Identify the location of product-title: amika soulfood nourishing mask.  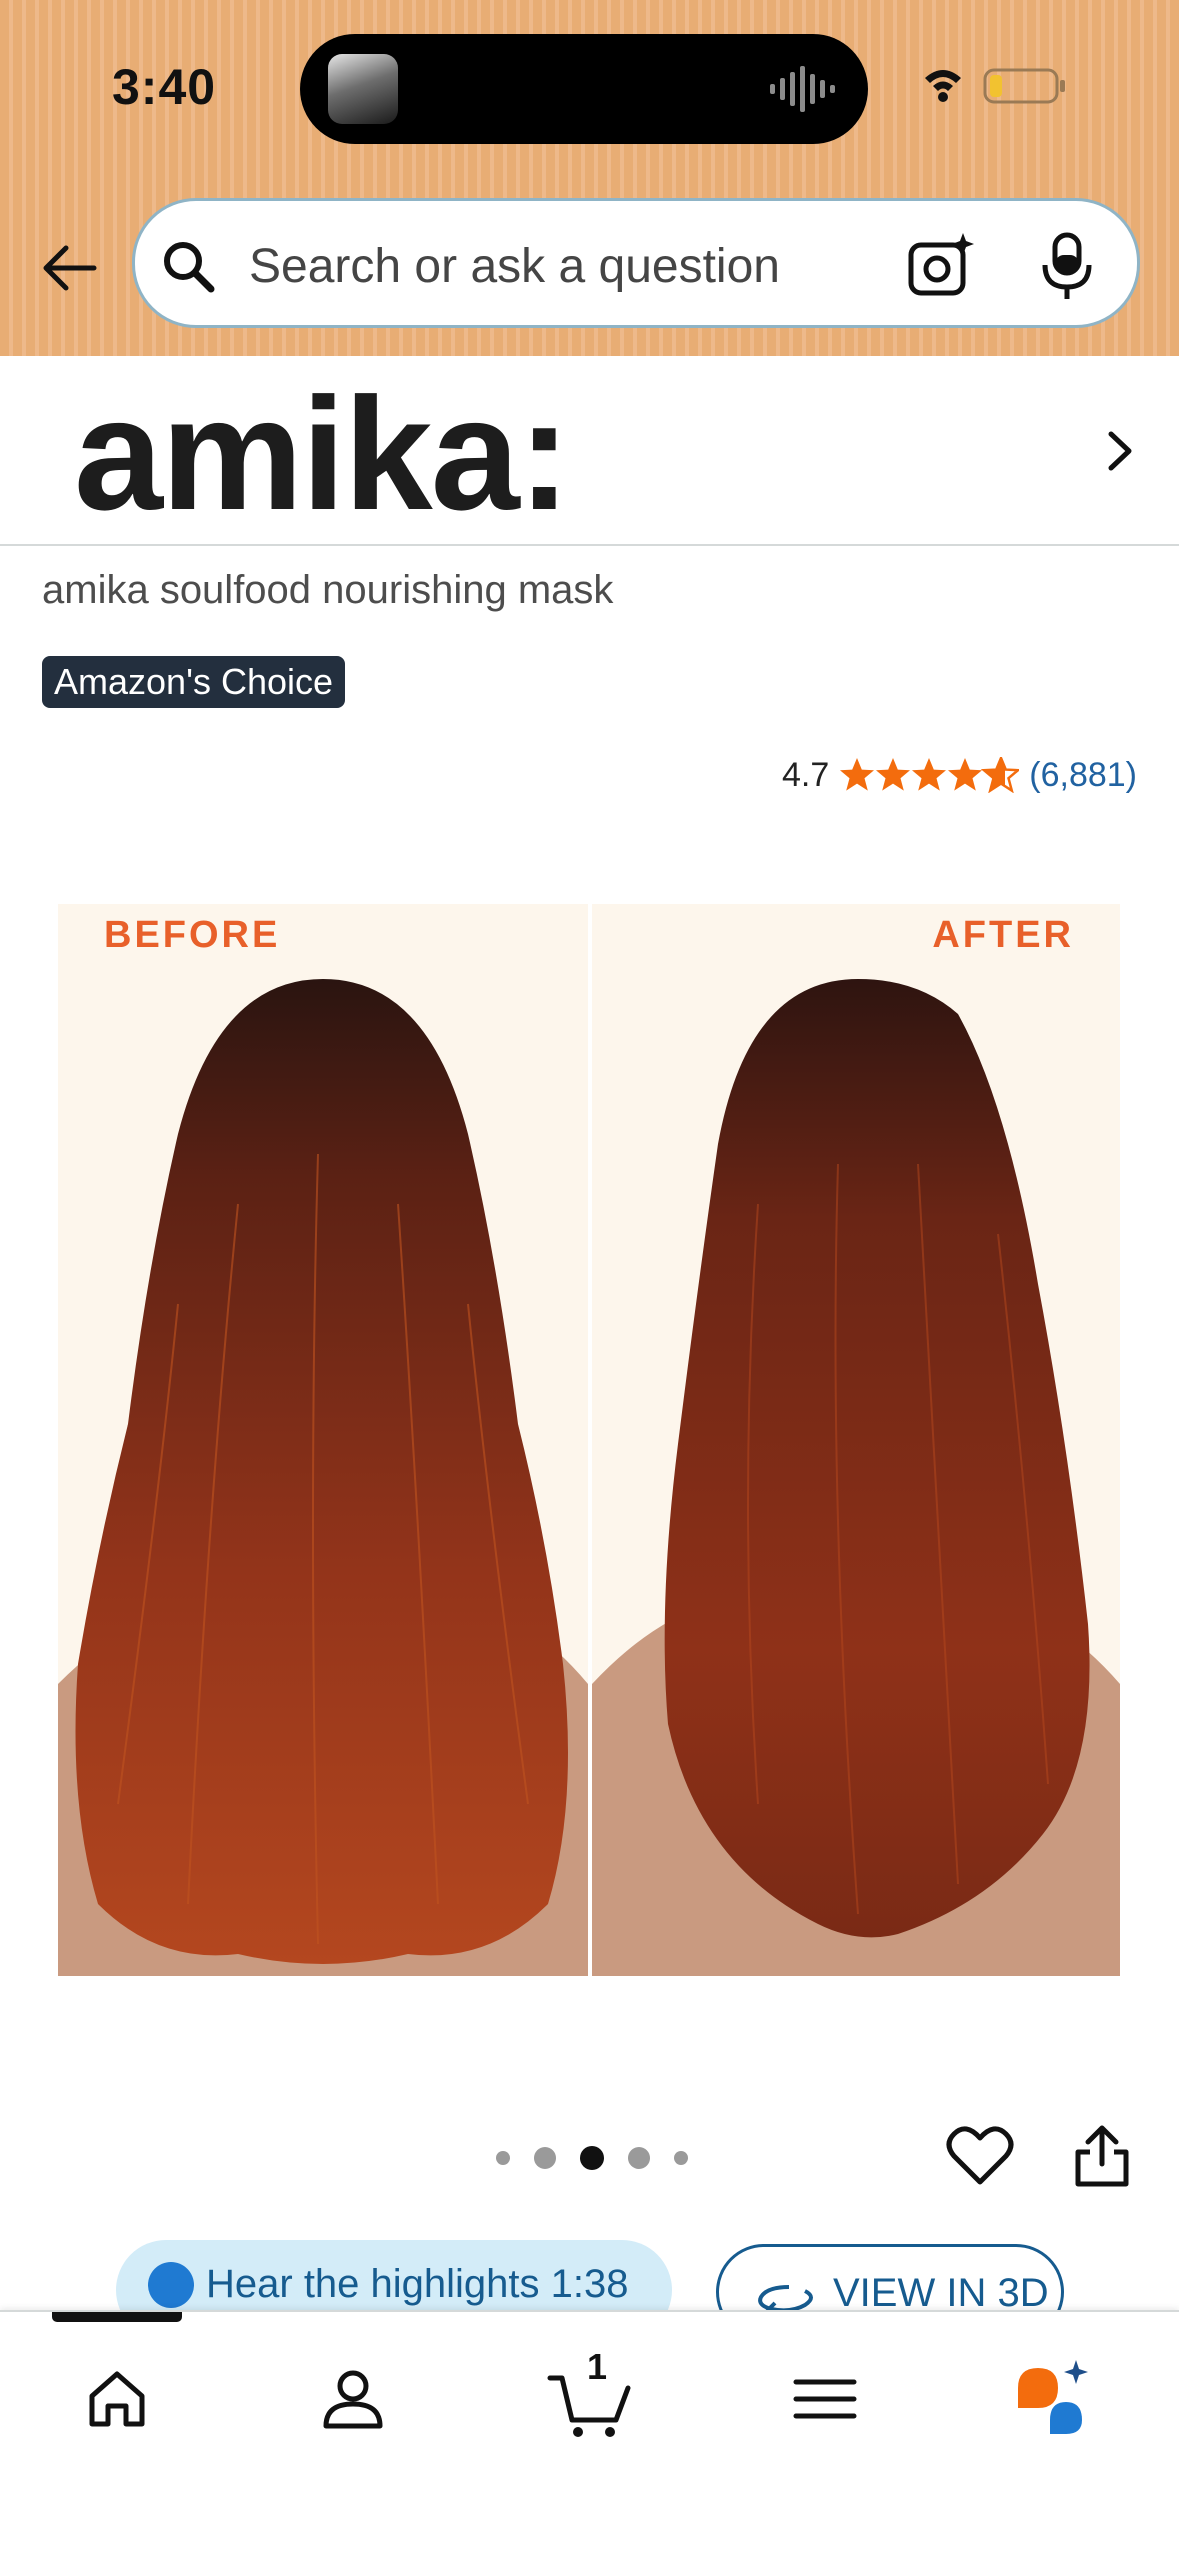
(327, 590).